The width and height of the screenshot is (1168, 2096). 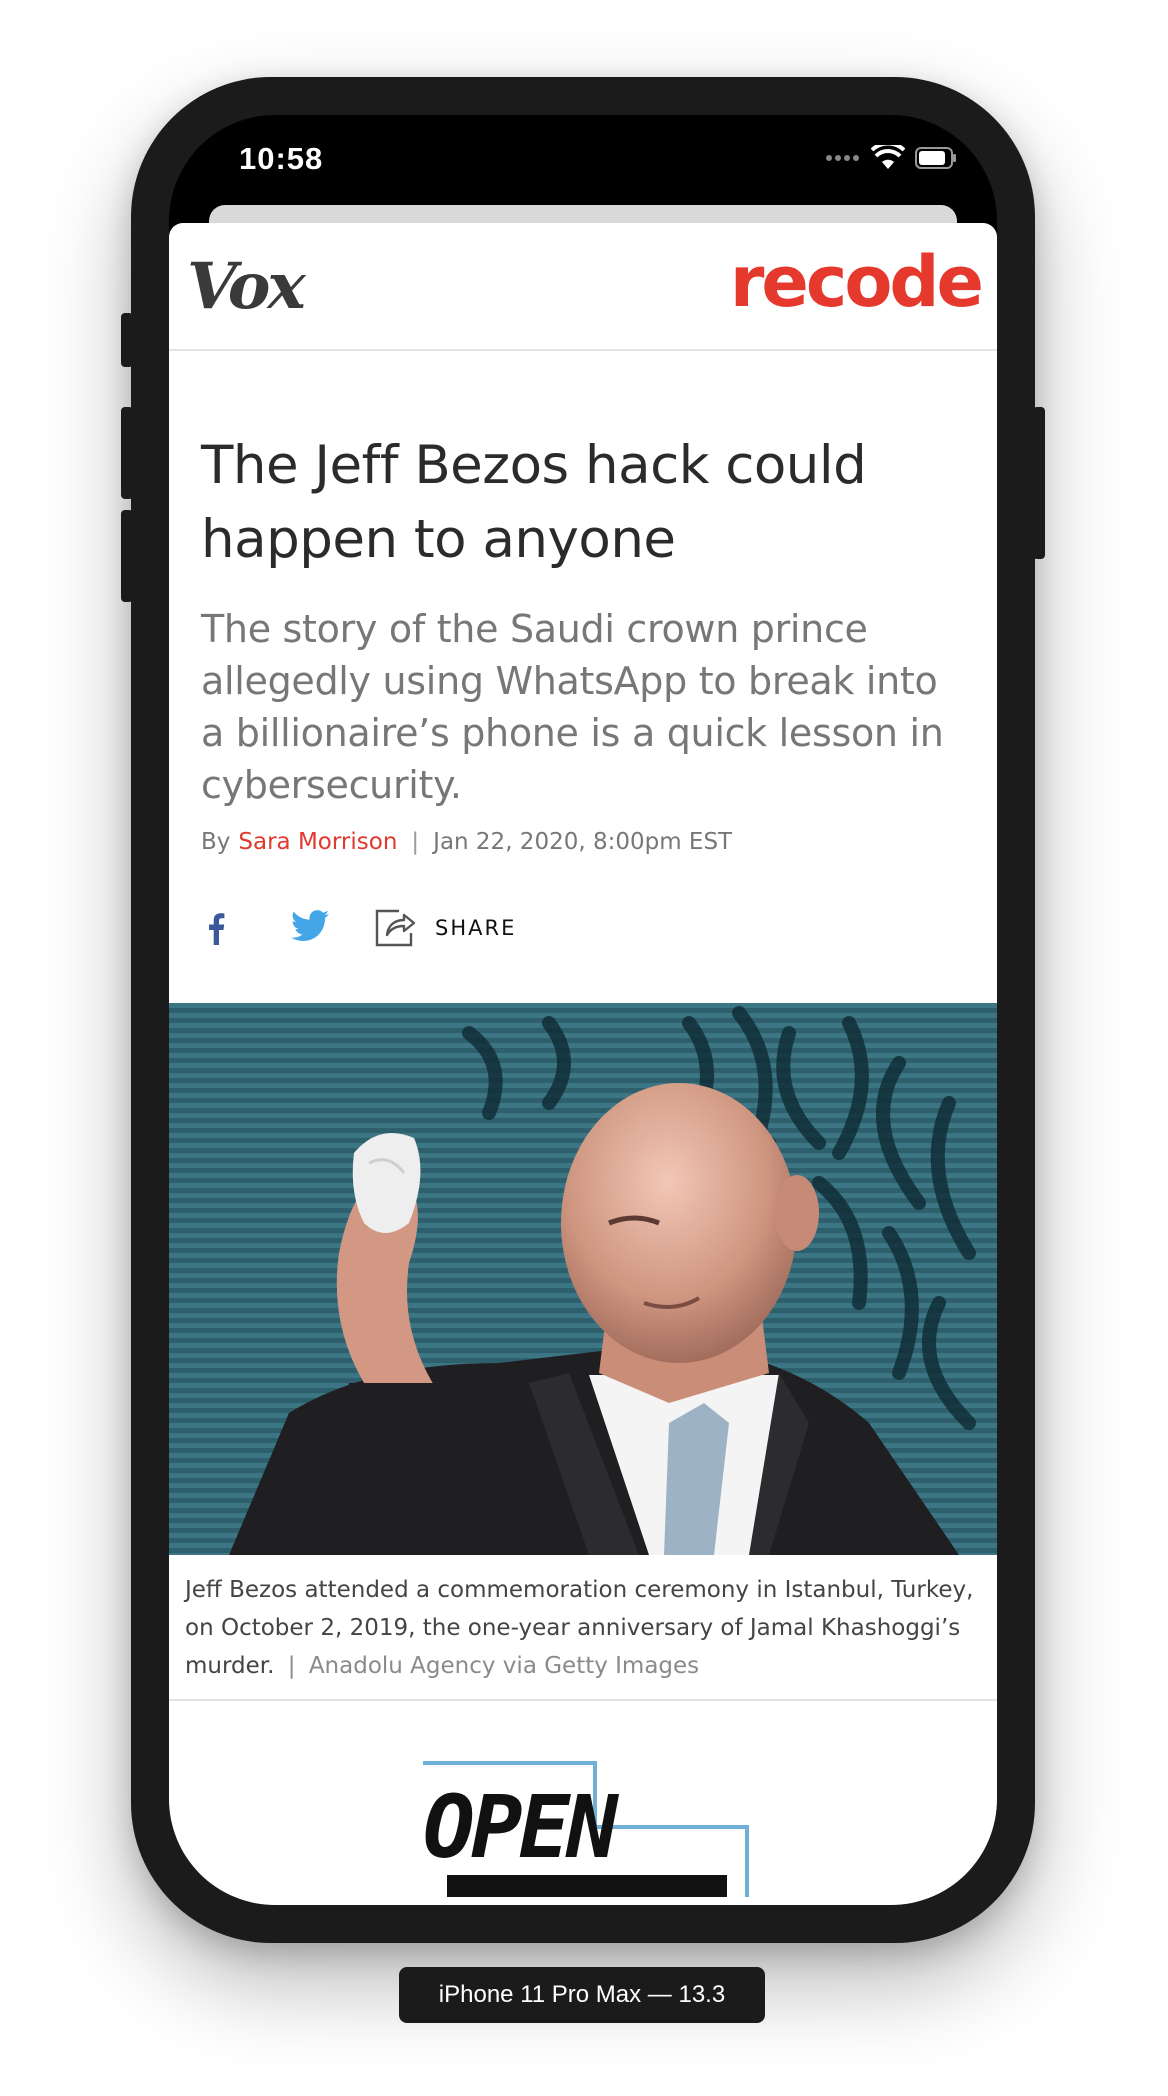 I want to click on twitter-icon, so click(x=310, y=925).